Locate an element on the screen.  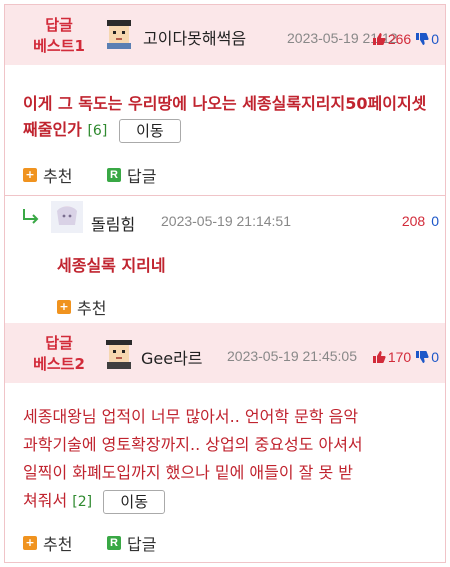
reply-count: [2] is located at coordinates (82, 502).